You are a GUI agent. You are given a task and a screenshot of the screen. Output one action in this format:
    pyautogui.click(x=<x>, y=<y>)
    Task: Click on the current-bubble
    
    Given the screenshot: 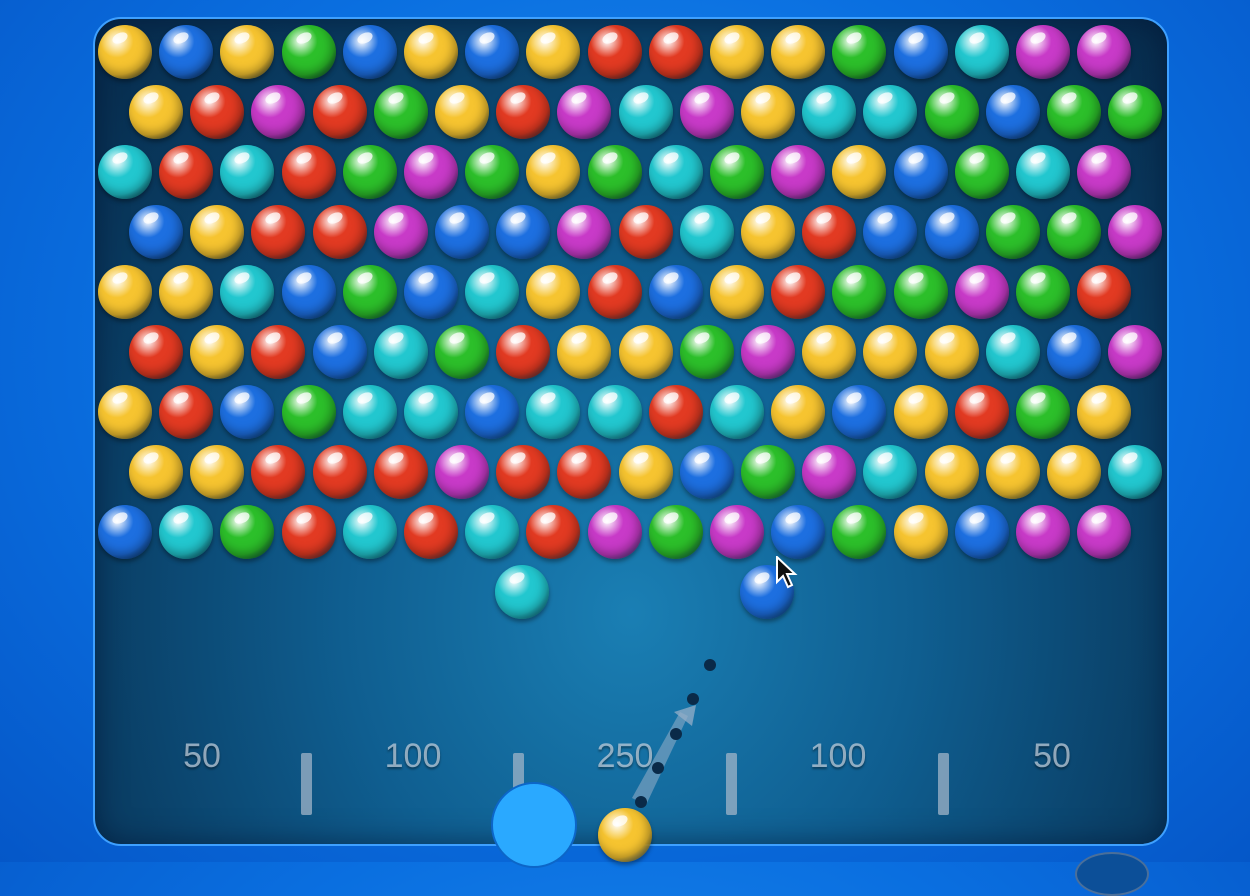 What is the action you would take?
    pyautogui.click(x=625, y=835)
    